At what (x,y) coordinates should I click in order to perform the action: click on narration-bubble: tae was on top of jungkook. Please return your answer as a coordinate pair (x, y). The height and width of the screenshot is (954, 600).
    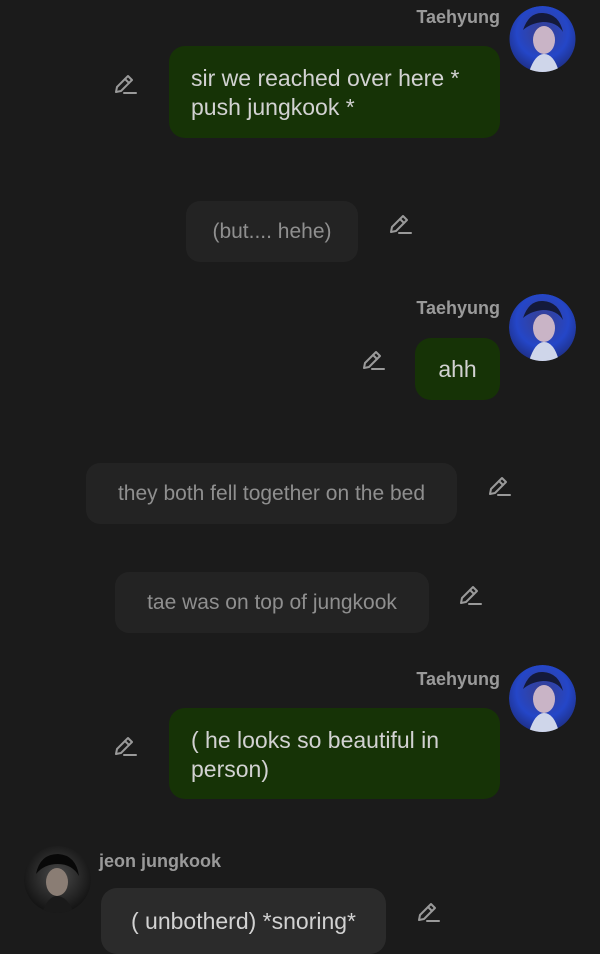
    Looking at the image, I should click on (272, 602).